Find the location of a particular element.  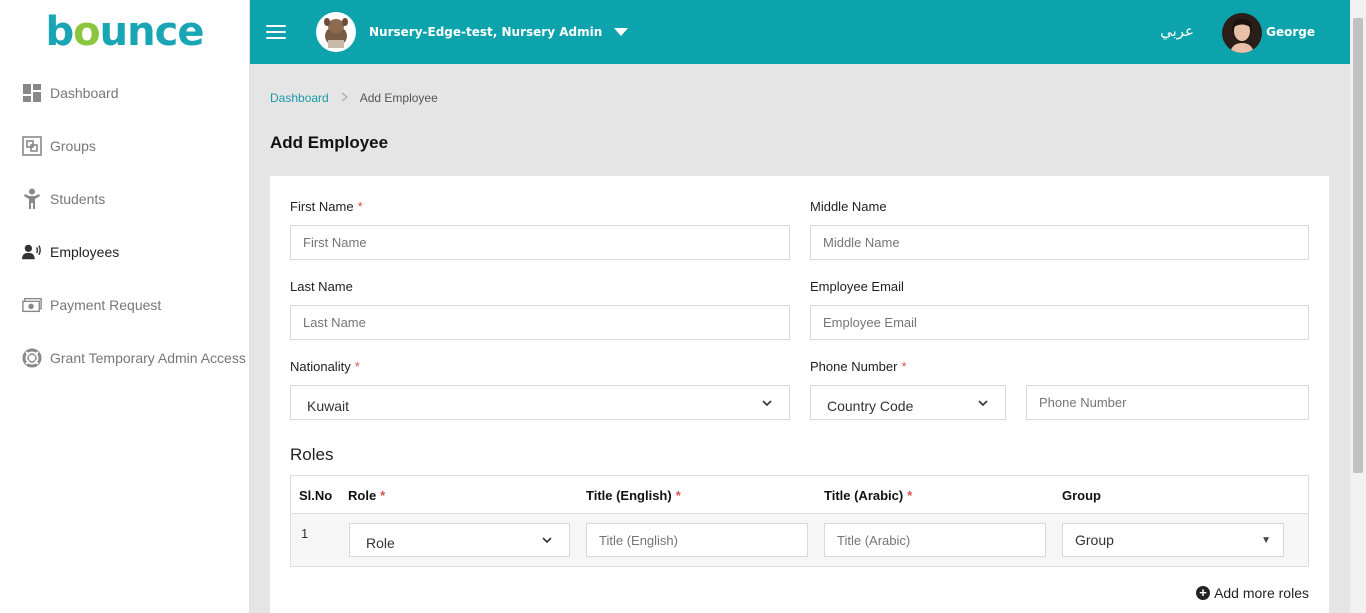

logo-letter-o: o is located at coordinates (87, 32).